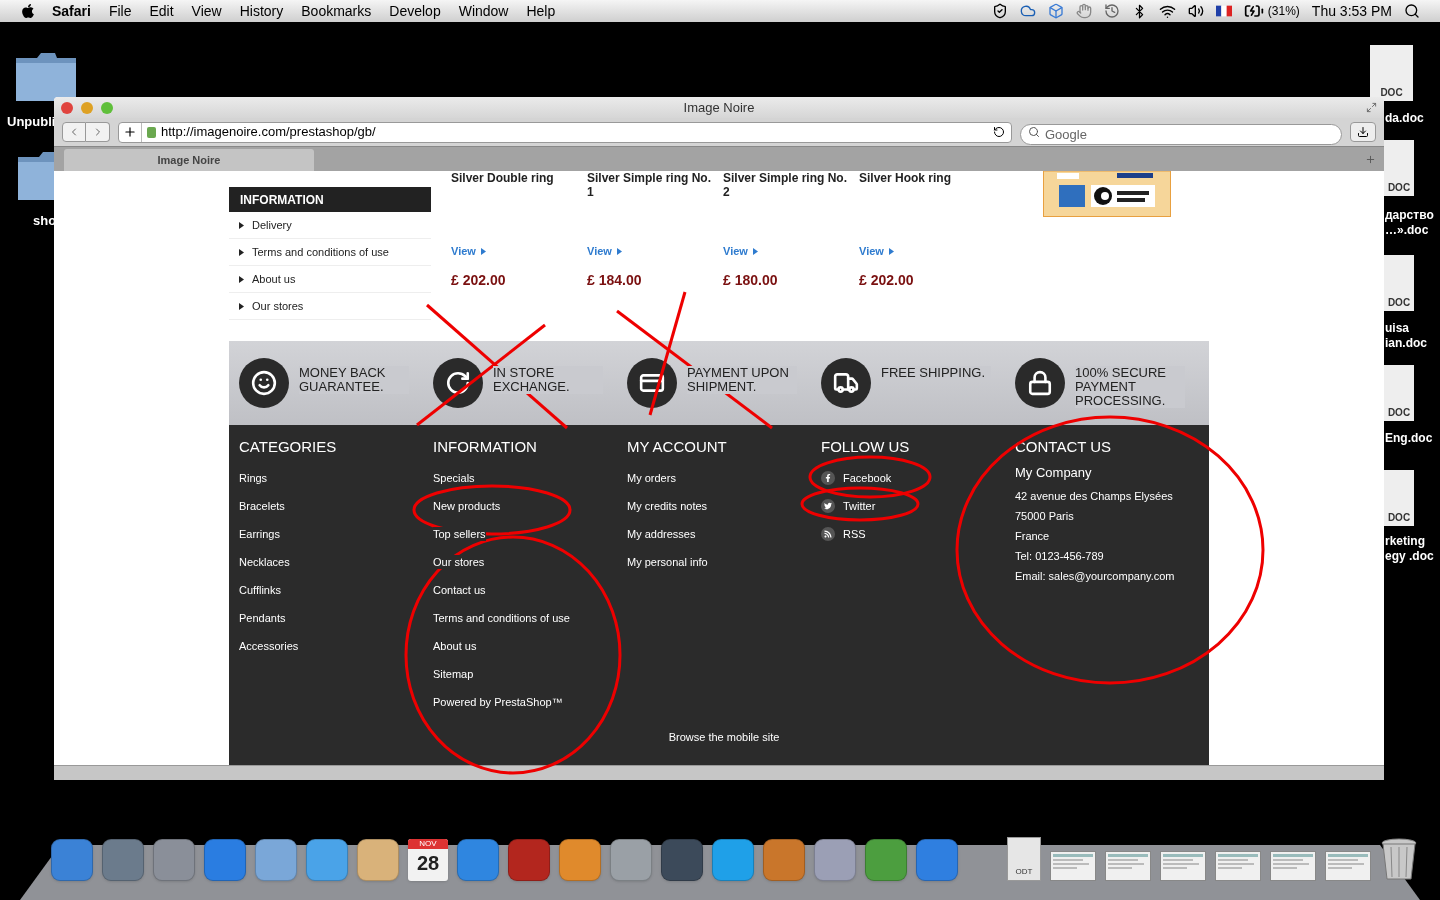  I want to click on product-name: Silver Double ring, so click(516, 207).